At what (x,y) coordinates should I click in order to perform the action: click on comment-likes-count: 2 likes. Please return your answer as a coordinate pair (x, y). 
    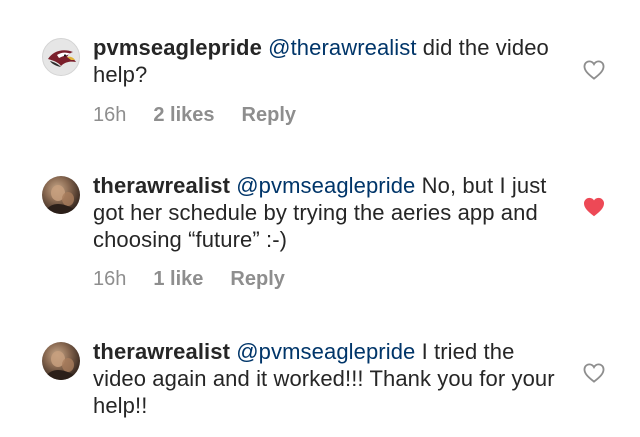
    Looking at the image, I should click on (183, 115).